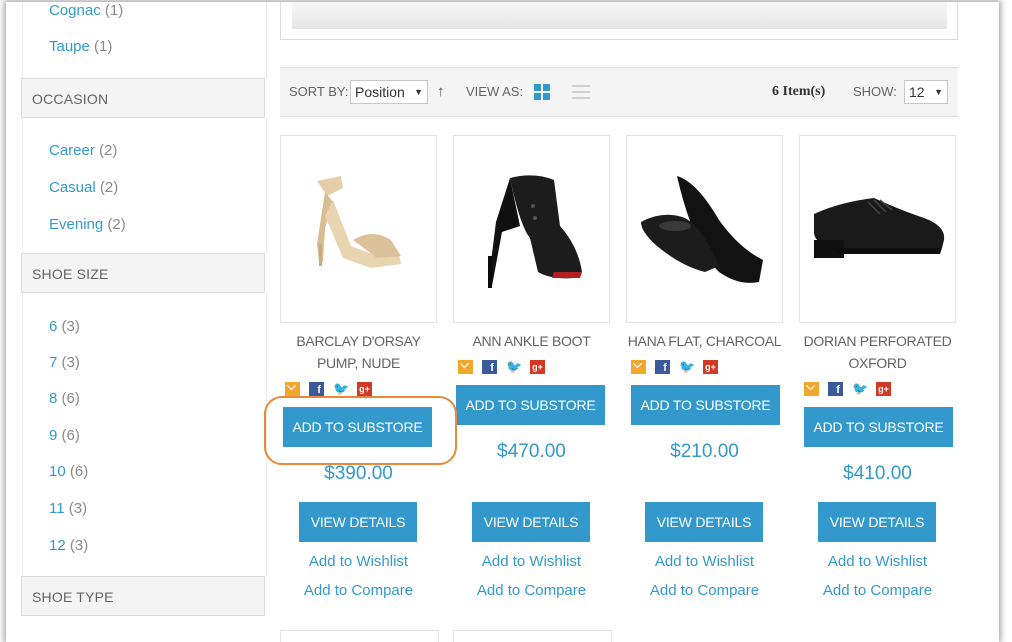 Image resolution: width=1012 pixels, height=642 pixels. Describe the element at coordinates (877, 341) in the screenshot. I see `product-name-line: DORIAN PERFORATED` at that location.